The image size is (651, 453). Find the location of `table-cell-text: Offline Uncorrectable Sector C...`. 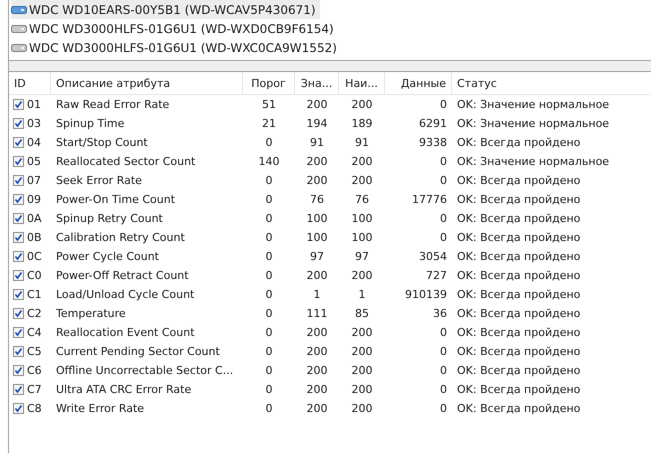

table-cell-text: Offline Uncorrectable Sector C... is located at coordinates (144, 370).